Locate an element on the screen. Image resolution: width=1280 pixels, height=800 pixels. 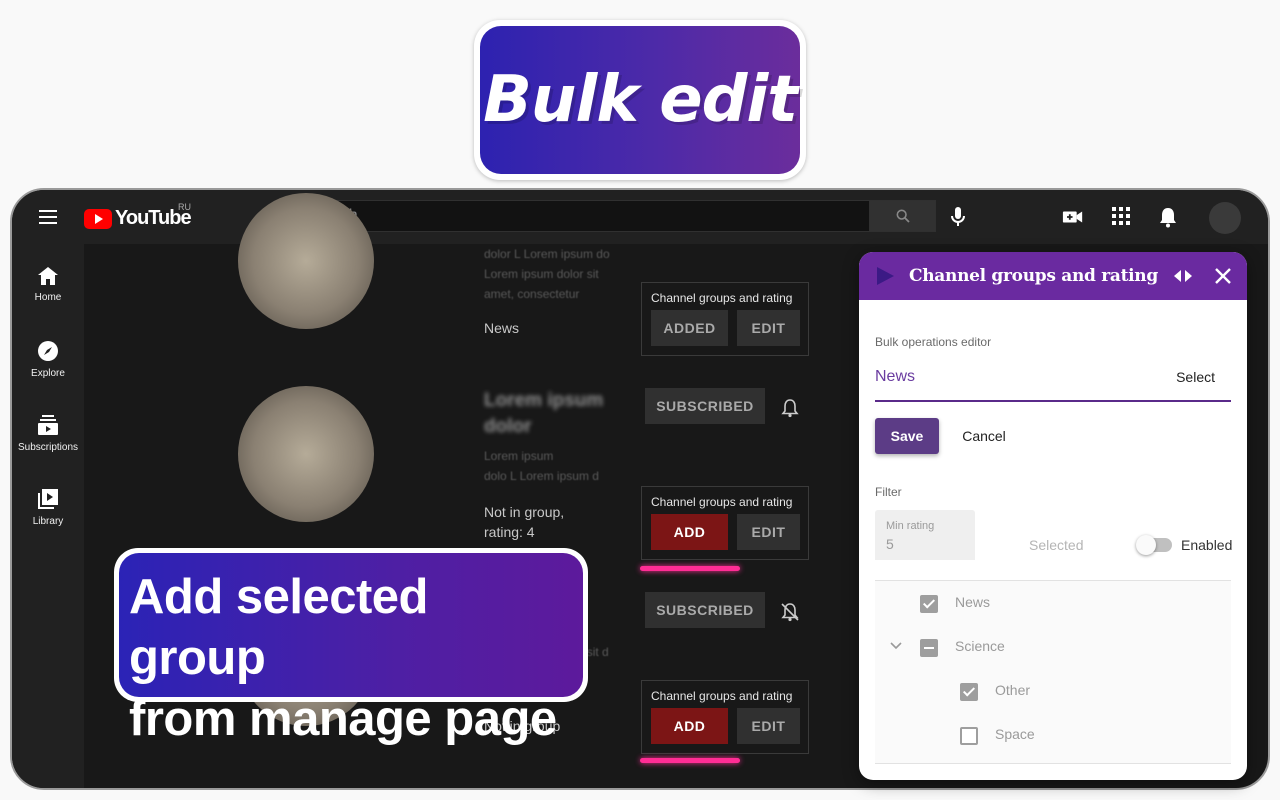
expand-panel-button is located at coordinates (1183, 278).